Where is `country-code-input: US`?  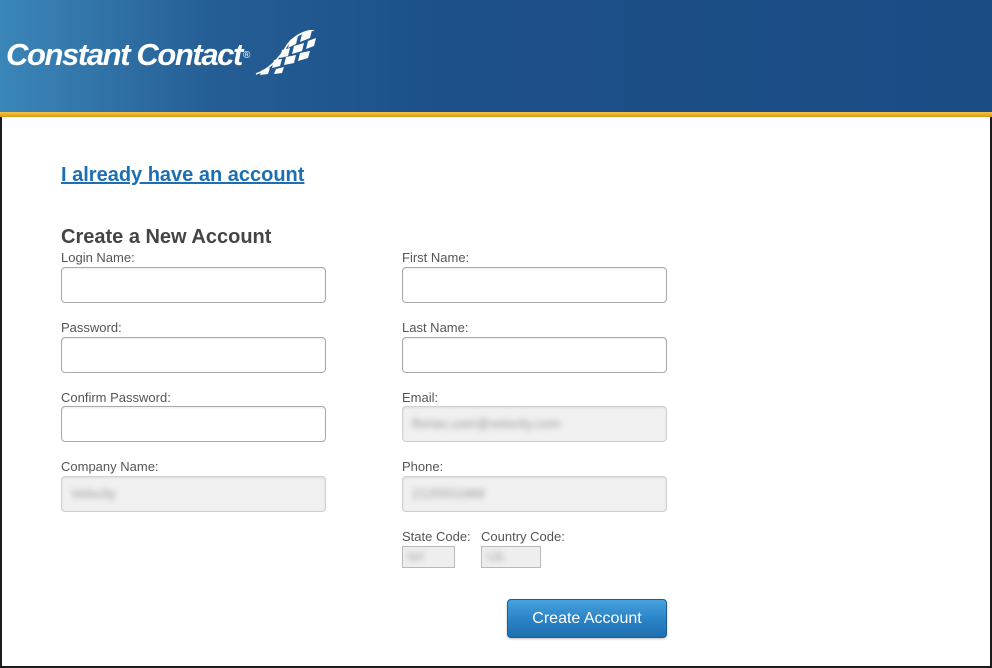
country-code-input: US is located at coordinates (511, 557).